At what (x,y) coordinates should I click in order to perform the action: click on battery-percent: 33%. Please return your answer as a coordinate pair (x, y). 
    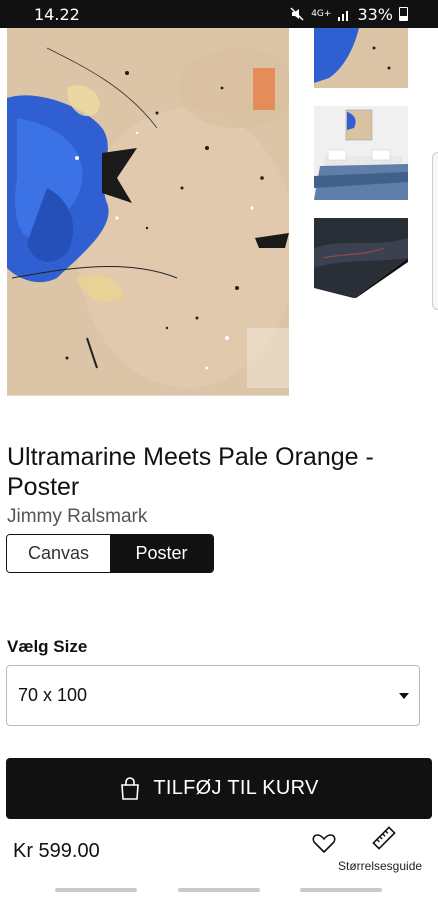
    Looking at the image, I should click on (375, 14).